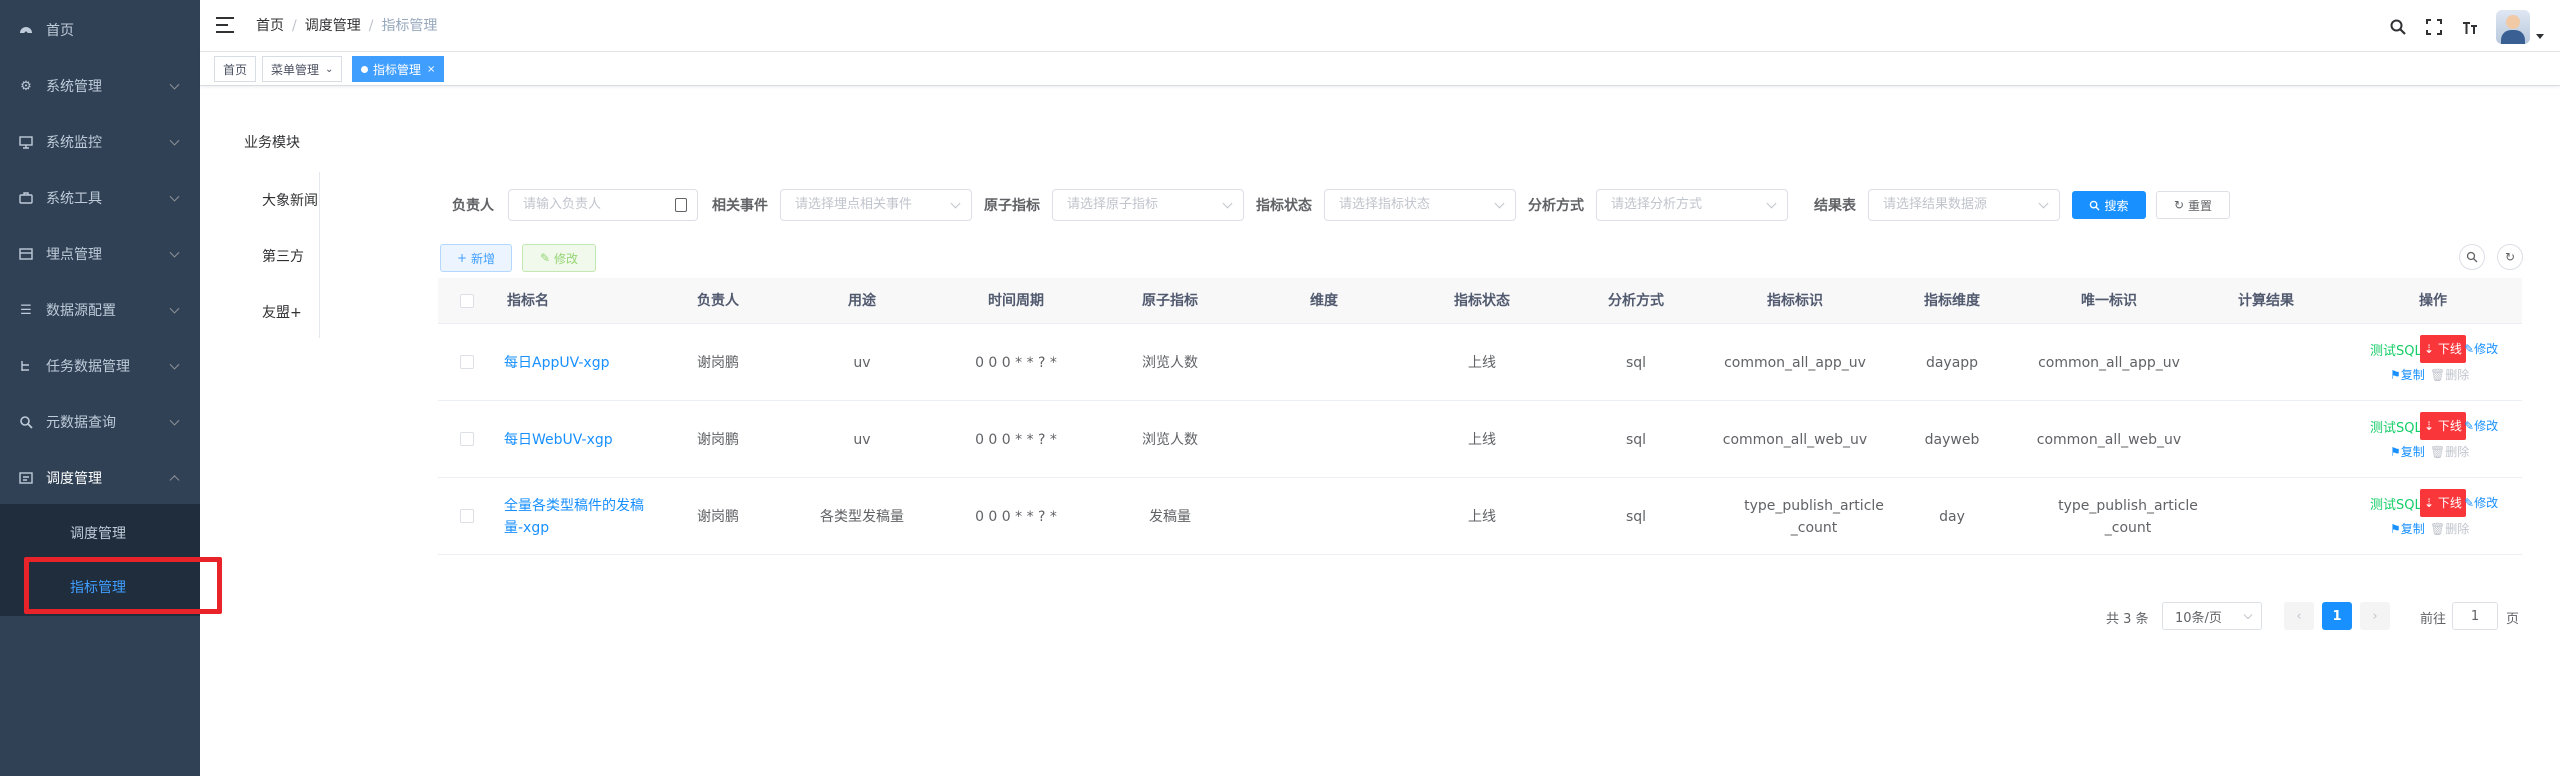 This screenshot has height=776, width=2560. Describe the element at coordinates (26, 366) in the screenshot. I see `tree-icon` at that location.